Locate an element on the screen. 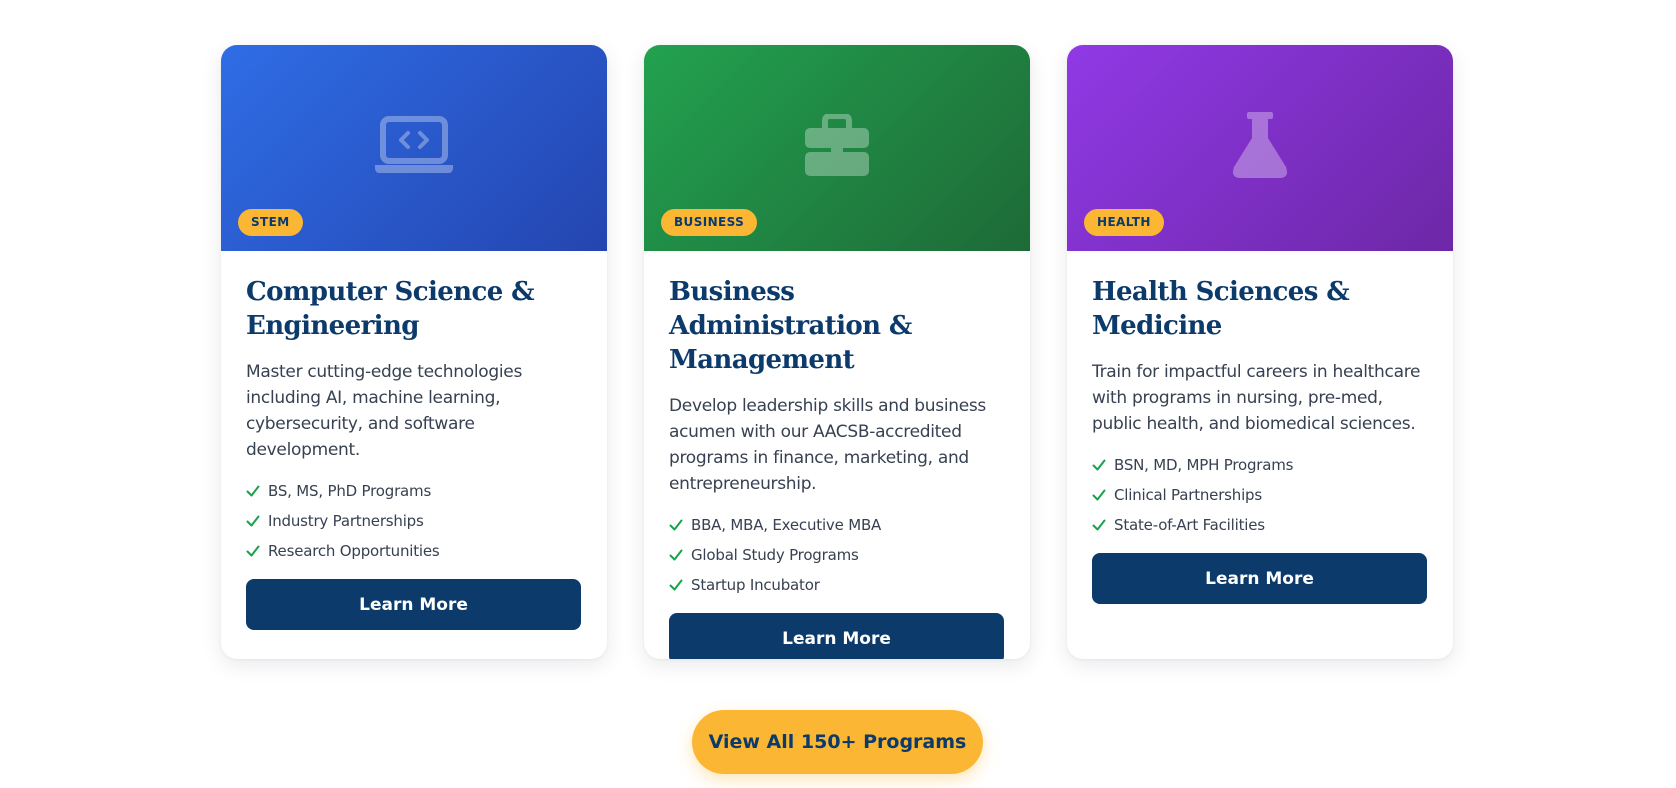 This screenshot has height=788, width=1676. feature-item: Clinical Partnerships is located at coordinates (1260, 495).